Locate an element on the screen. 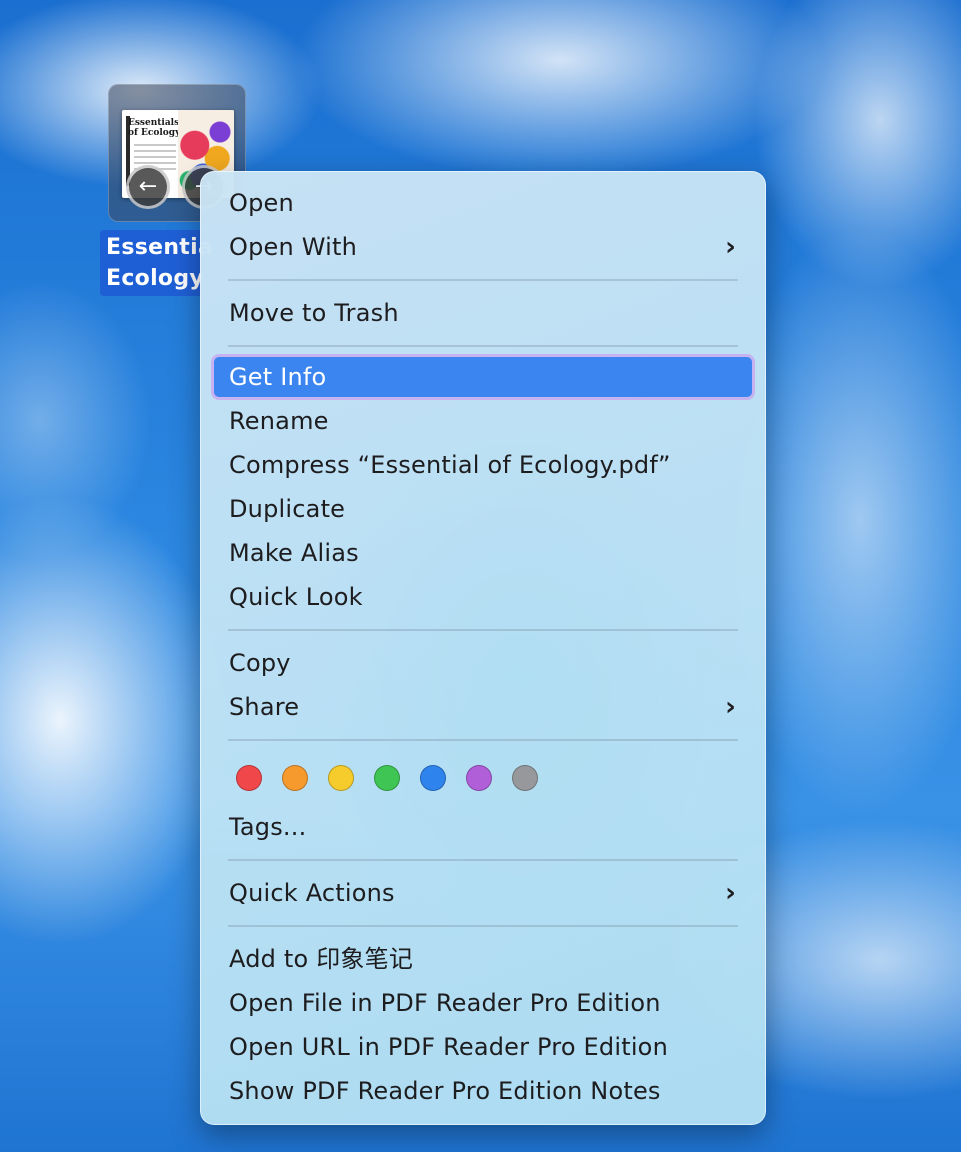 The height and width of the screenshot is (1152, 961). back-arrow-icon: ← is located at coordinates (148, 187).